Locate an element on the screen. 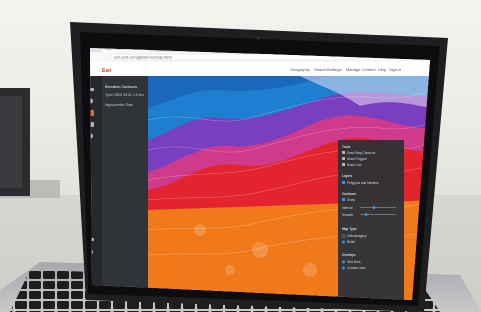 This screenshot has height=312, width=481. layer-checkbox is located at coordinates (343, 182).